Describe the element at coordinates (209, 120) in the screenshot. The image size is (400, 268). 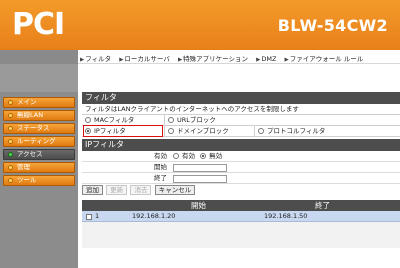
I see `radio-url-block: URLブロック` at that location.